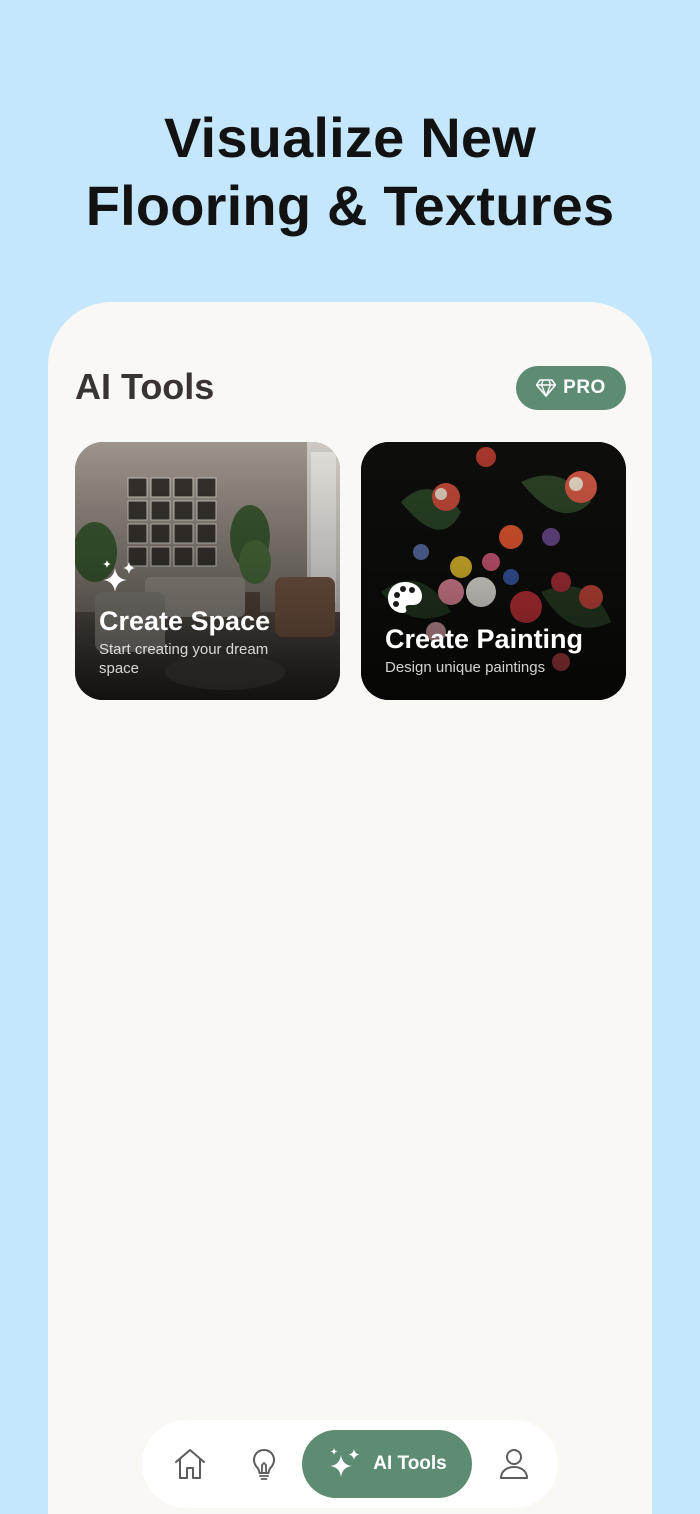 The image size is (700, 1514). I want to click on home-icon, so click(190, 1464).